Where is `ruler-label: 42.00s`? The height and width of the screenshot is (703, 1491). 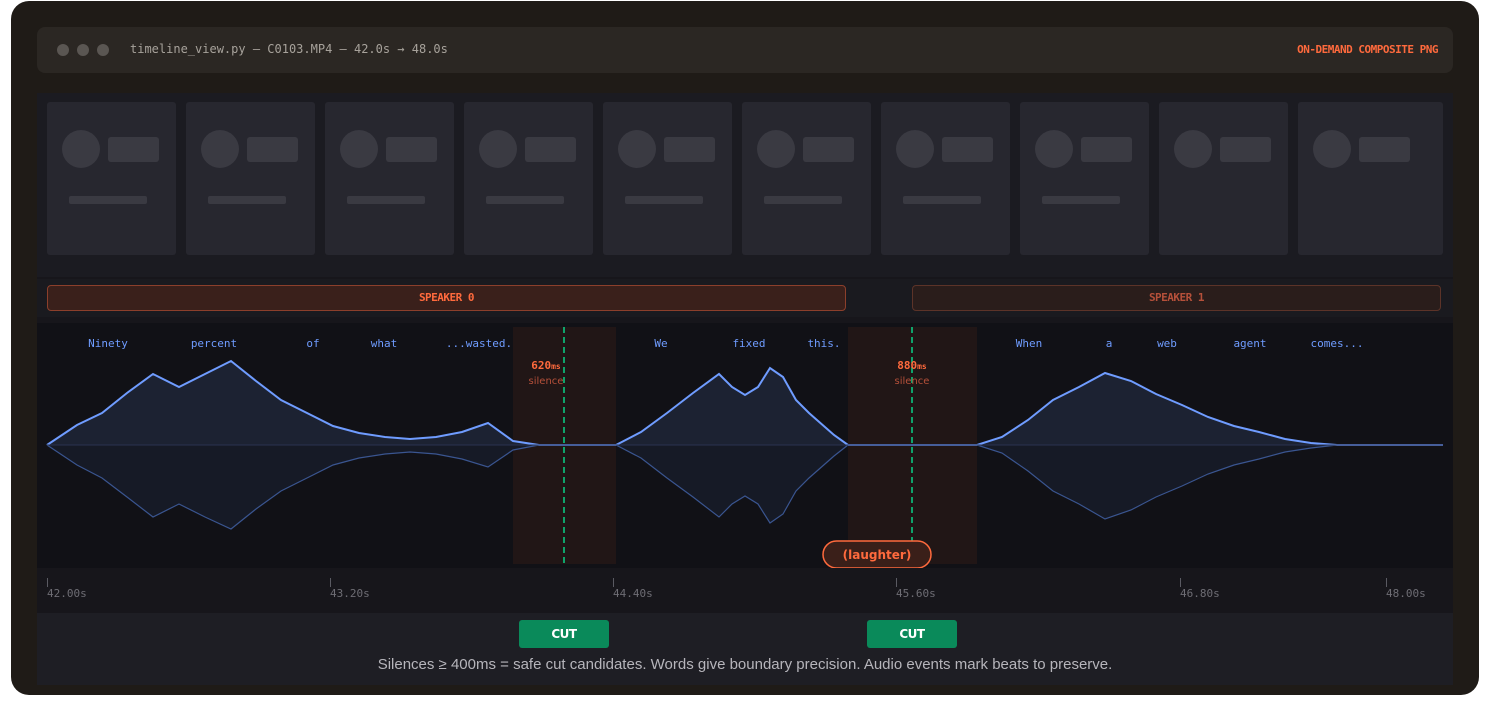 ruler-label: 42.00s is located at coordinates (67, 593).